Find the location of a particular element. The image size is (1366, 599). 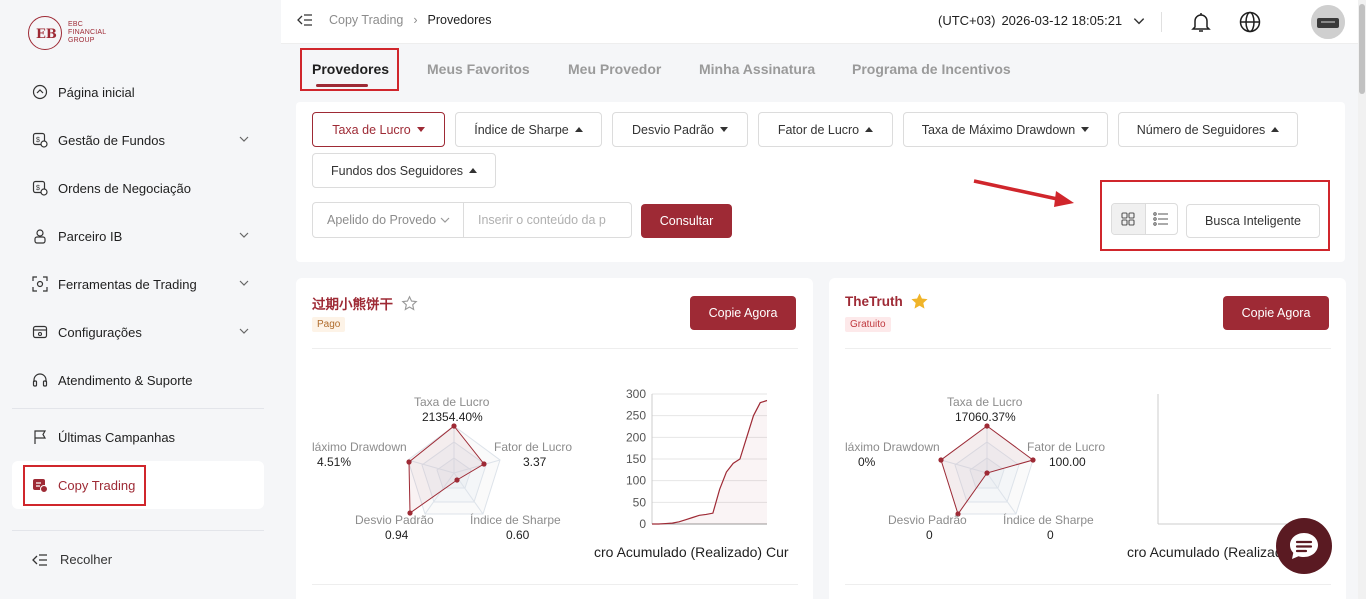

chat-support-button is located at coordinates (1304, 546).